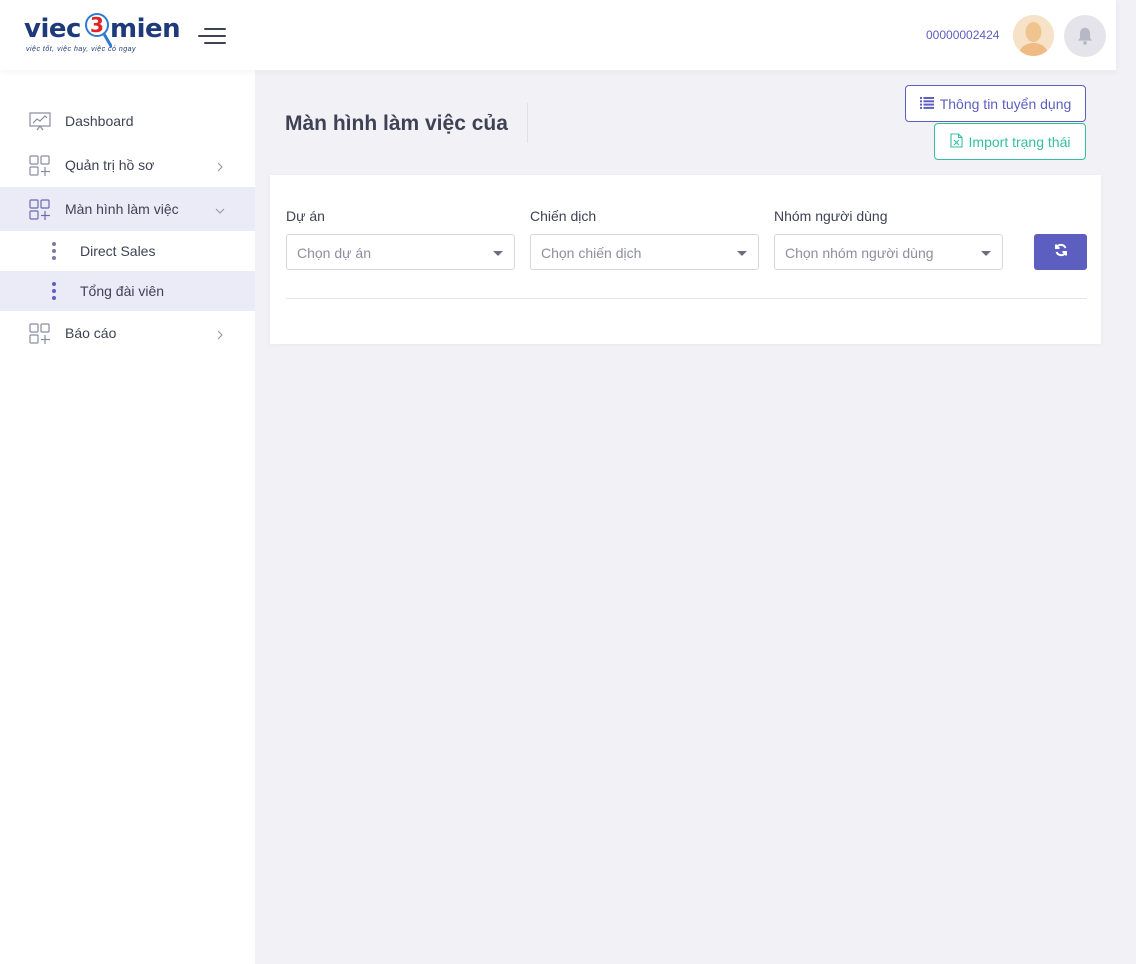 This screenshot has width=1136, height=964. What do you see at coordinates (110, 165) in the screenshot?
I see `sidebar-item-label: Quản trị hồ sơ` at bounding box center [110, 165].